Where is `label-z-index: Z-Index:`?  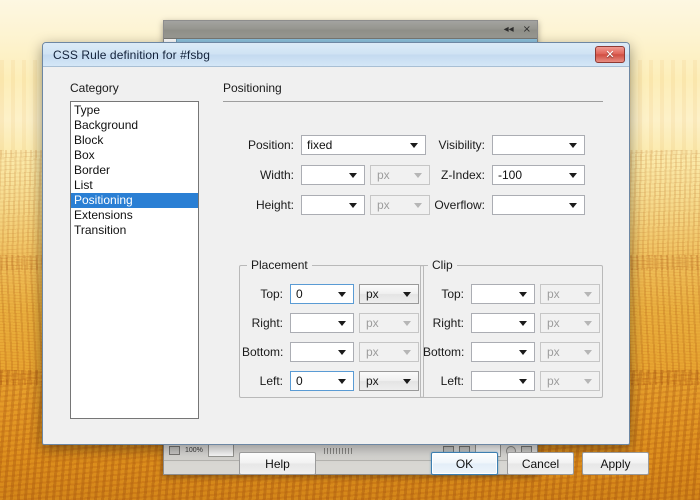
label-z-index: Z-Index: is located at coordinates (462, 175).